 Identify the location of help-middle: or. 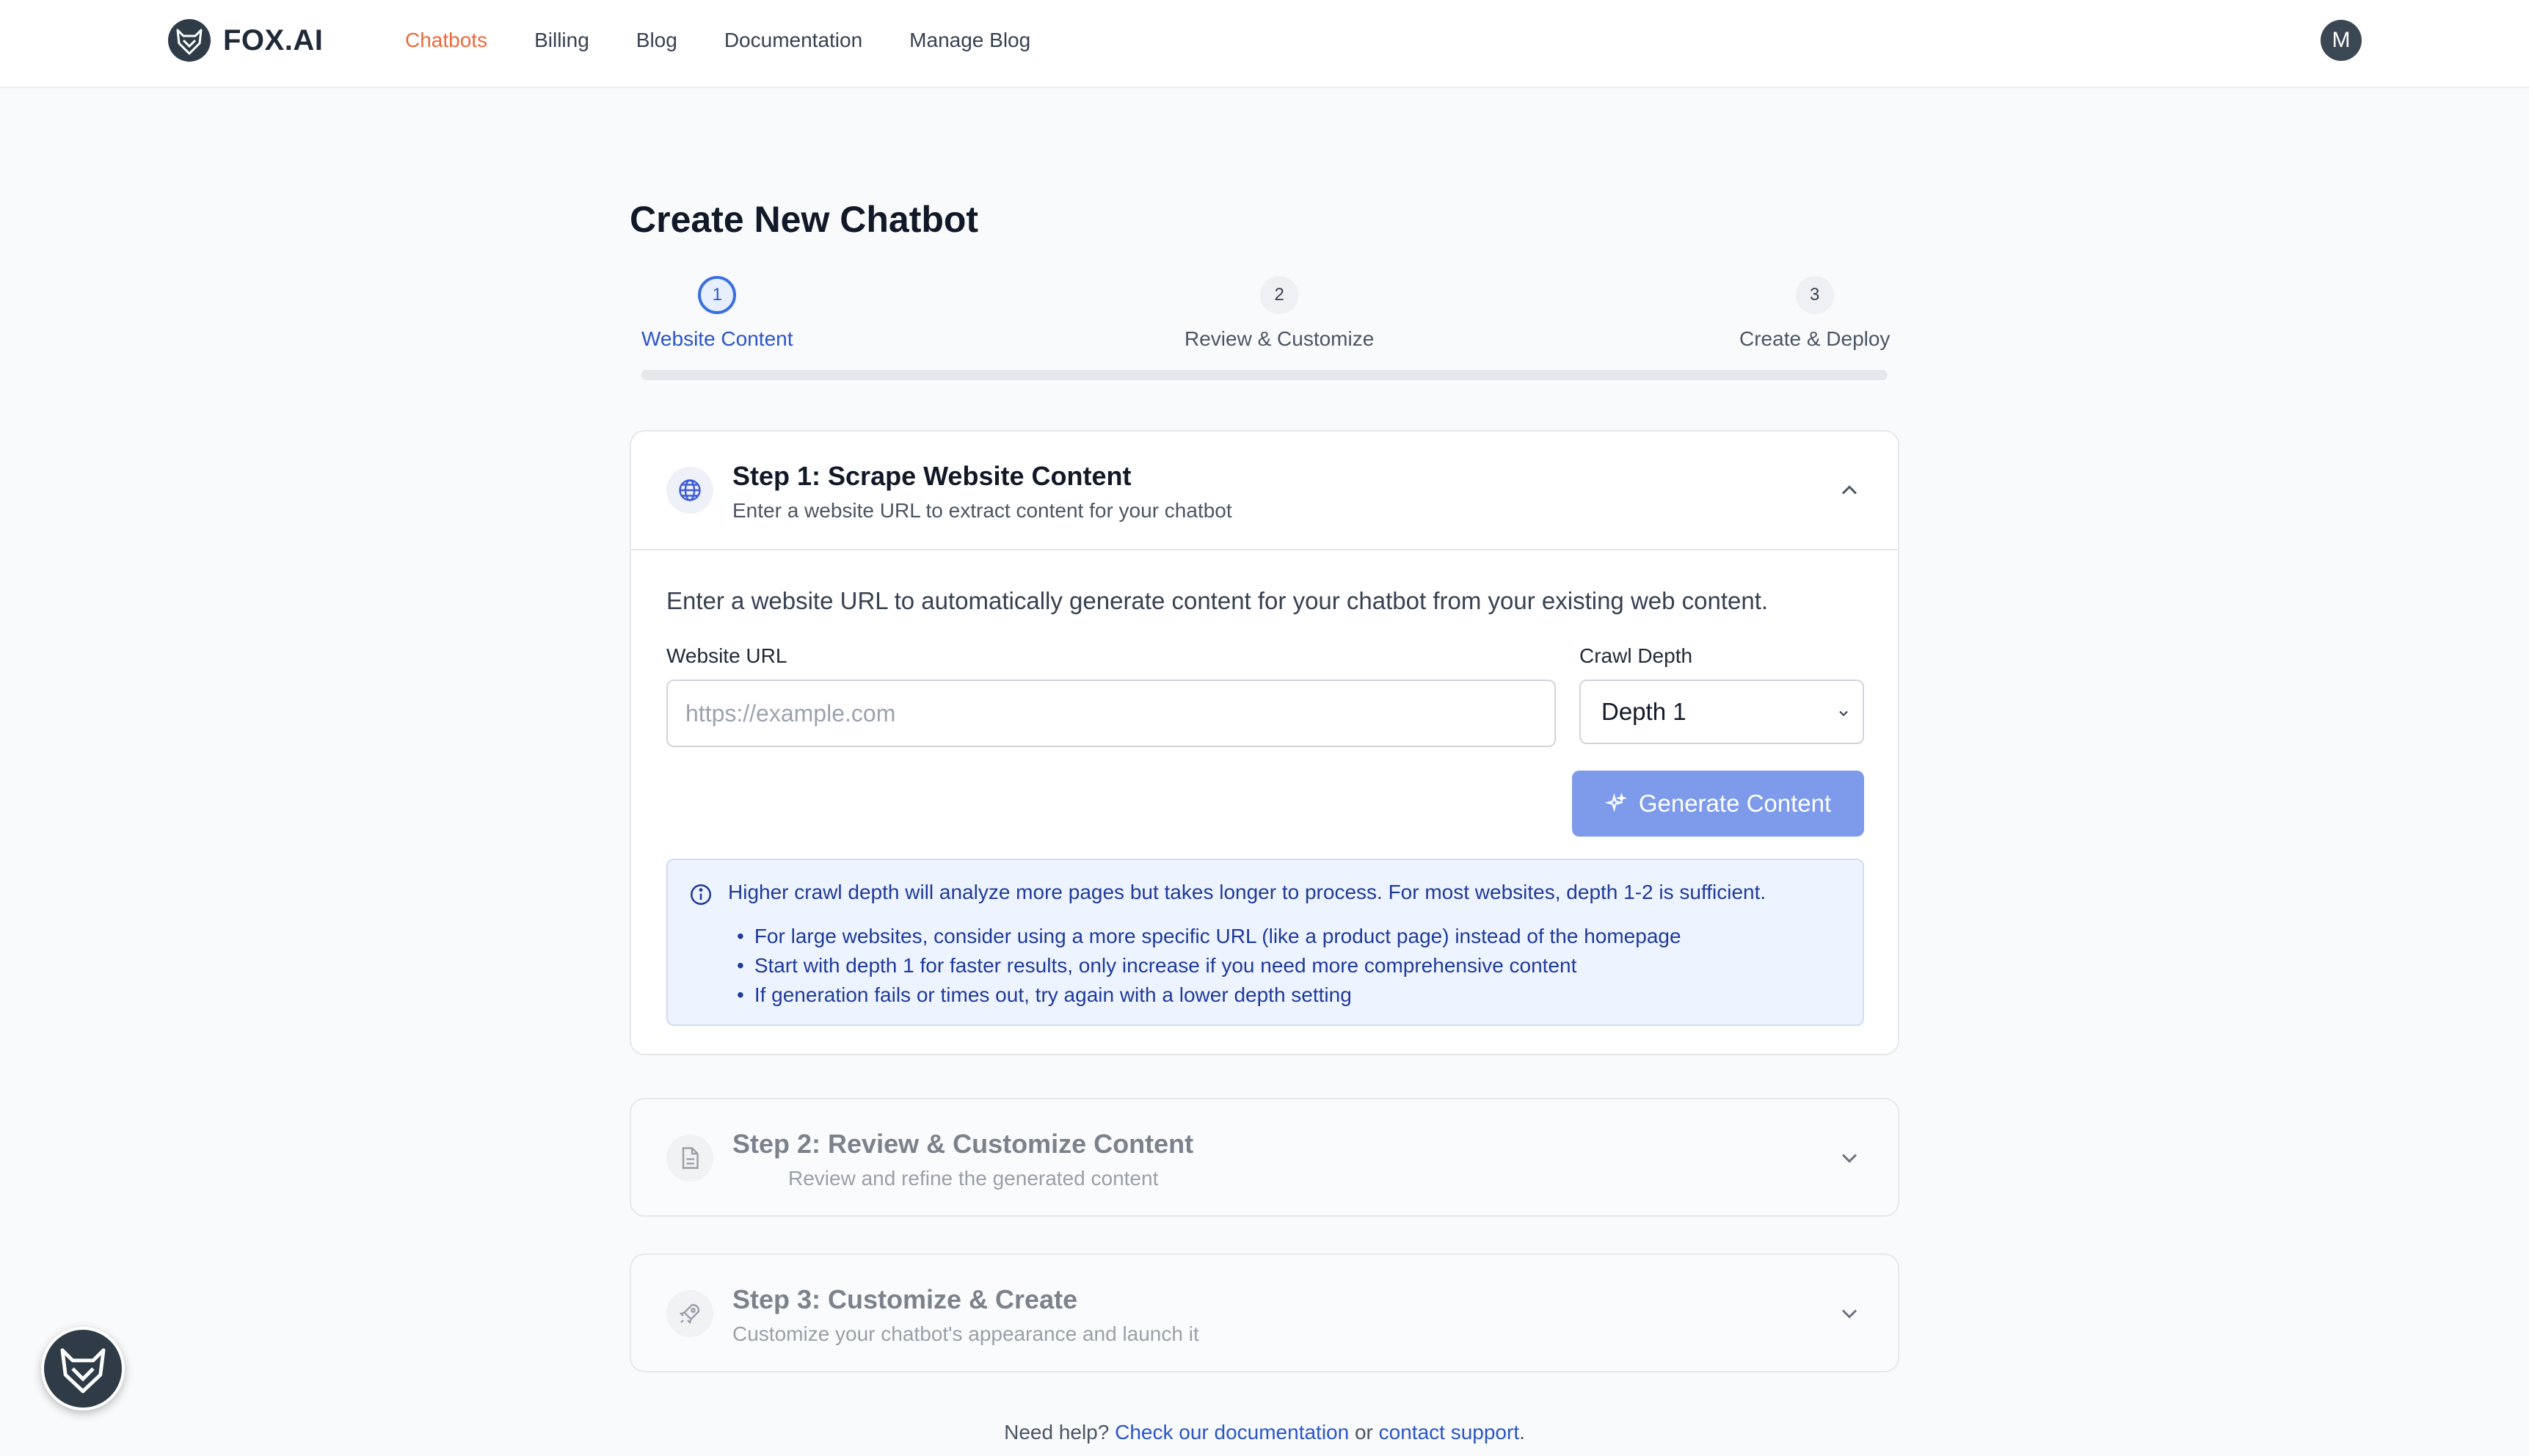
(1363, 1432).